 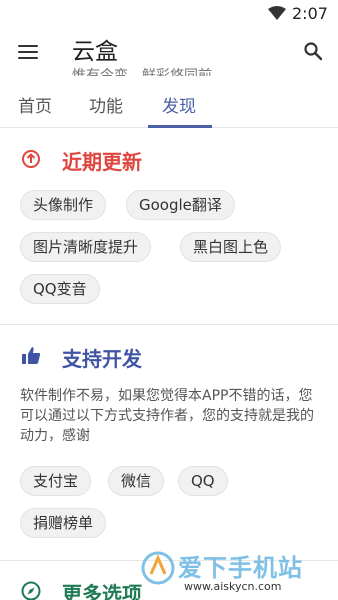 I want to click on tab-home: 首页, so click(x=35, y=104).